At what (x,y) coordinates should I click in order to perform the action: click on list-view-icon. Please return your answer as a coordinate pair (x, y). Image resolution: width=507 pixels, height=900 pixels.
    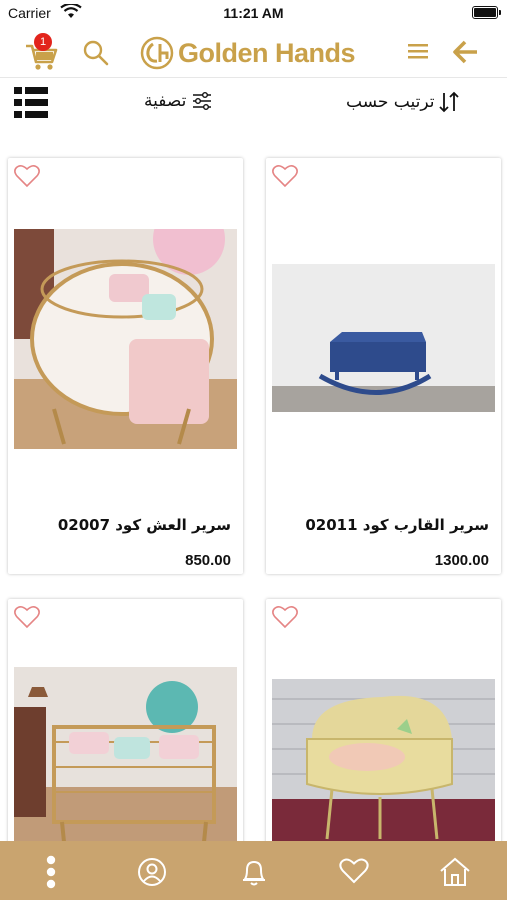
    Looking at the image, I should click on (31, 105).